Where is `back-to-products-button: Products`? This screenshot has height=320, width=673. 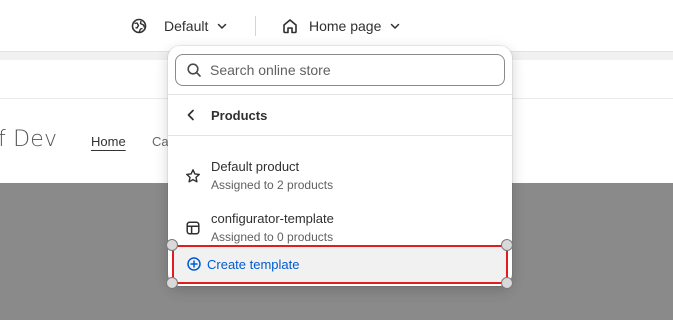 back-to-products-button: Products is located at coordinates (340, 115).